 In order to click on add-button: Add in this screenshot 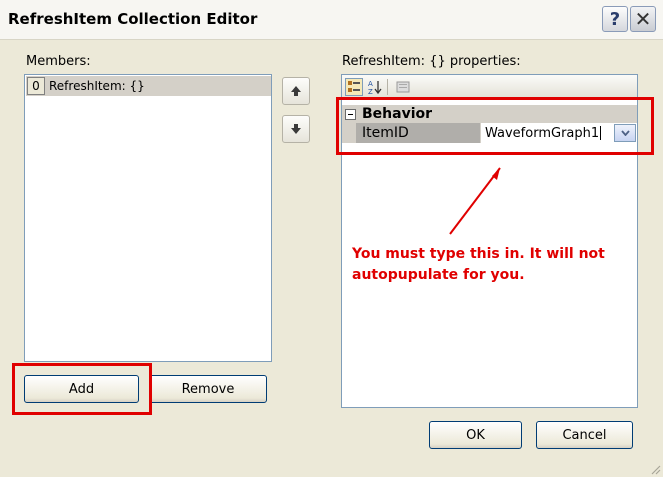, I will do `click(81, 389)`.